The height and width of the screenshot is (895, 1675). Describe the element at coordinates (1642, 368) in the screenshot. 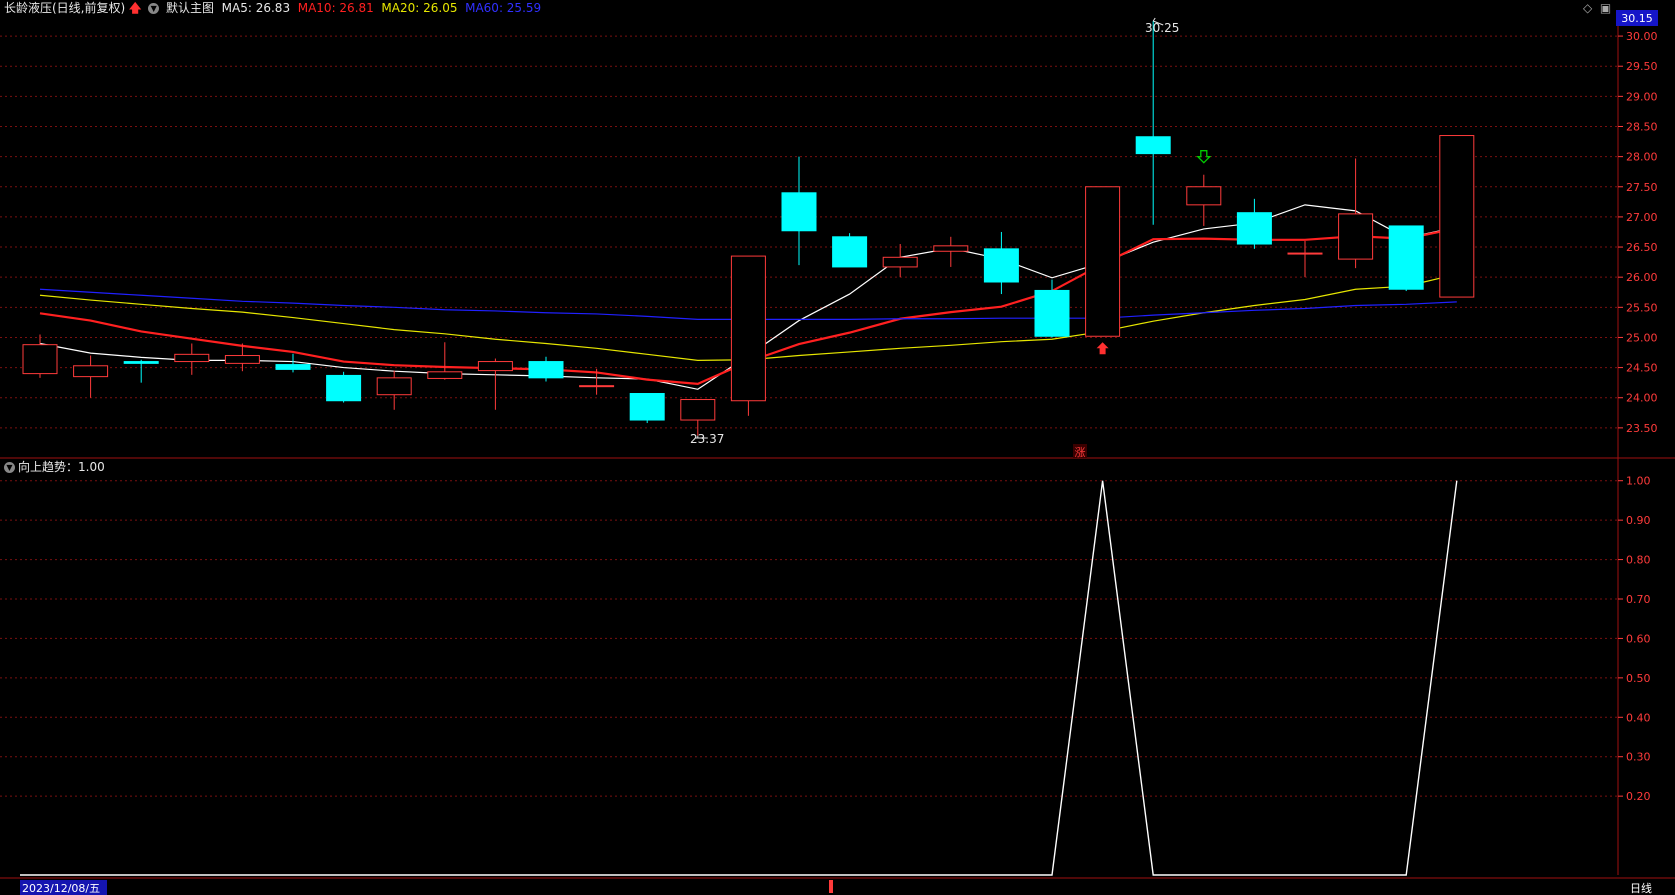

I see `price-tick-label: 24.50` at that location.